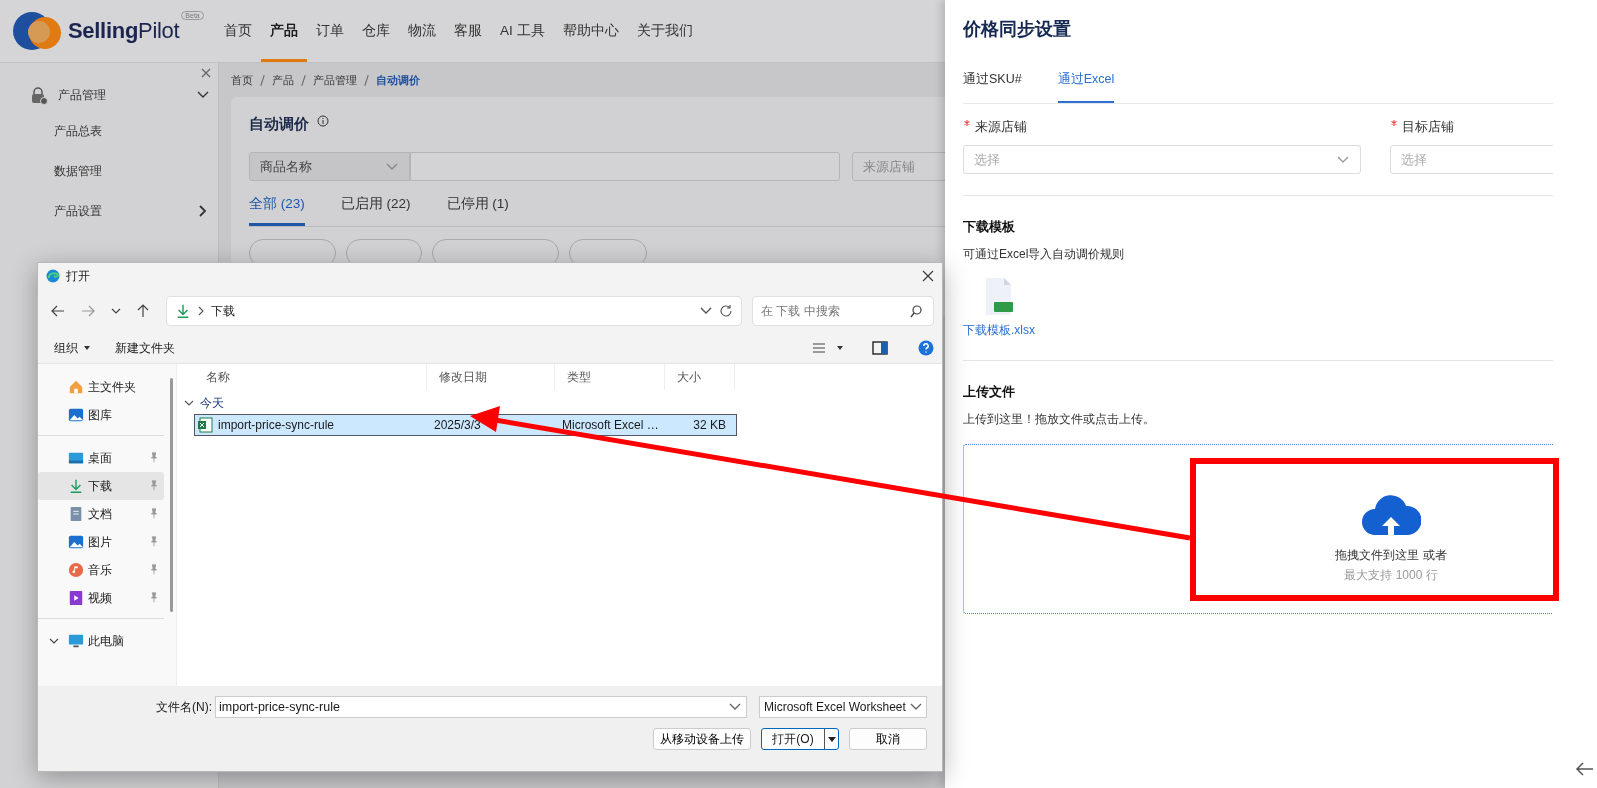  What do you see at coordinates (989, 392) in the screenshot?
I see `section-heading: 上传文件` at bounding box center [989, 392].